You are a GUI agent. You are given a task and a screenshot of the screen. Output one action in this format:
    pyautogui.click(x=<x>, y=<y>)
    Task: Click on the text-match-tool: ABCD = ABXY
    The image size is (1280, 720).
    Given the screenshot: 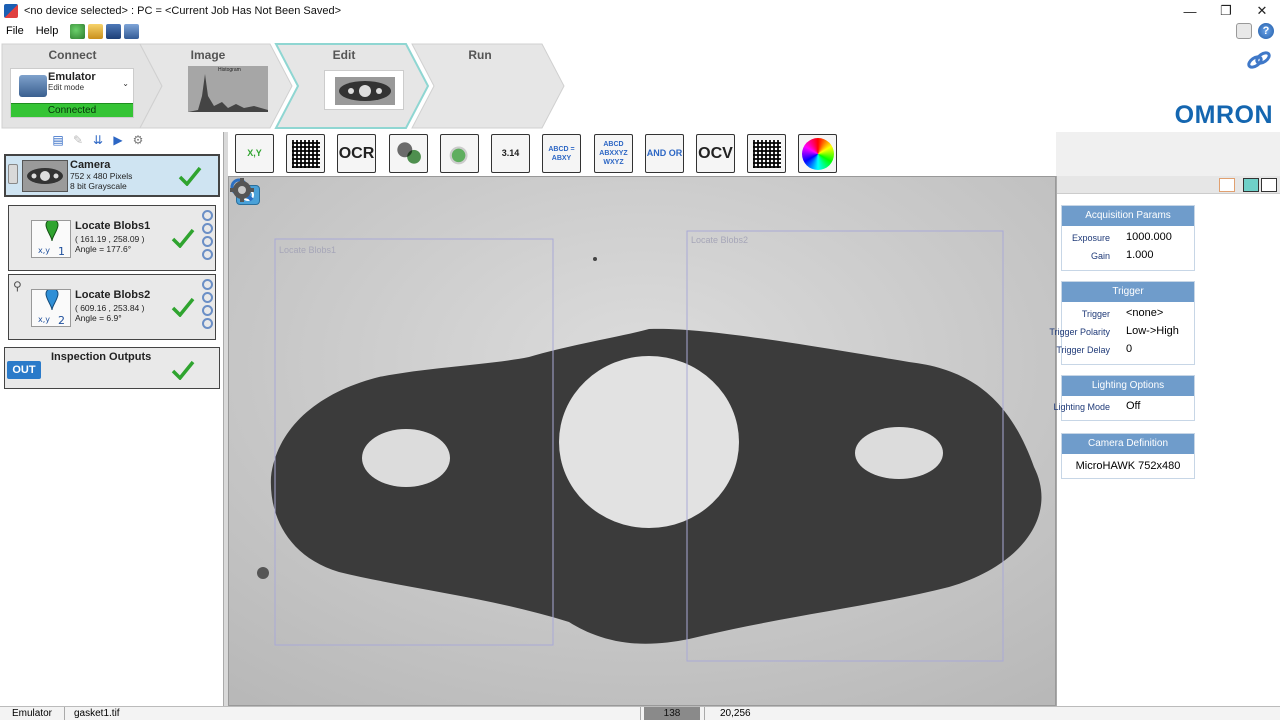 What is the action you would take?
    pyautogui.click(x=561, y=153)
    